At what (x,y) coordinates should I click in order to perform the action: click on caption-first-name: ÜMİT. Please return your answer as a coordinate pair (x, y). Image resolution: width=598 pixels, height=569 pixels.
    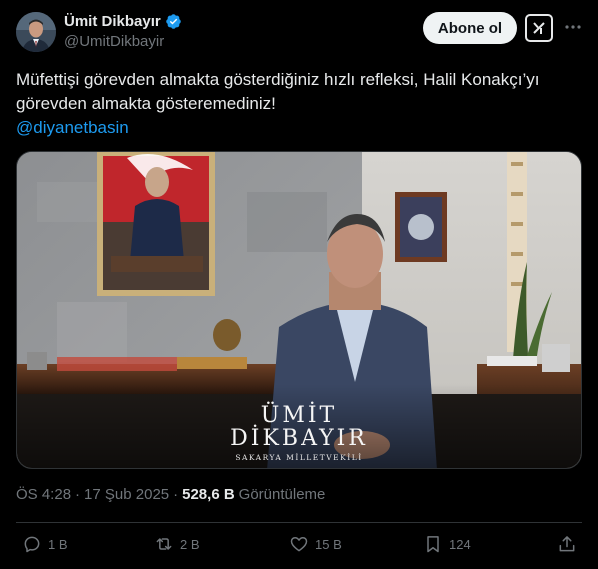
    Looking at the image, I should click on (299, 415).